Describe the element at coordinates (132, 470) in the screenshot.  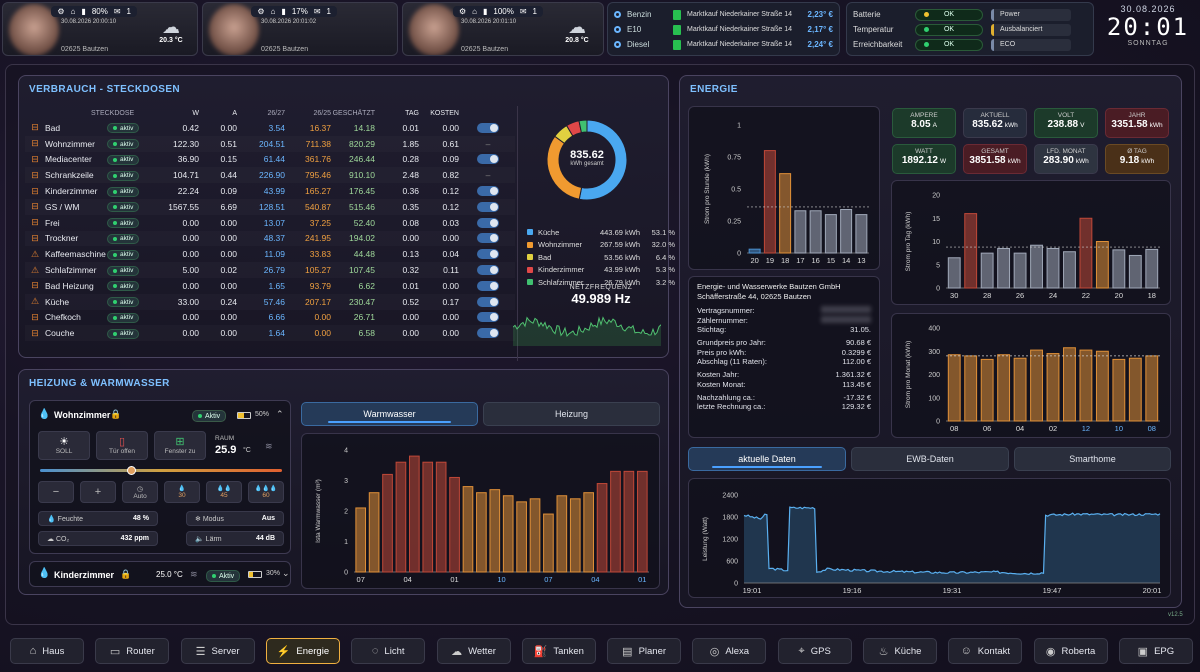
I see `slider-handle` at that location.